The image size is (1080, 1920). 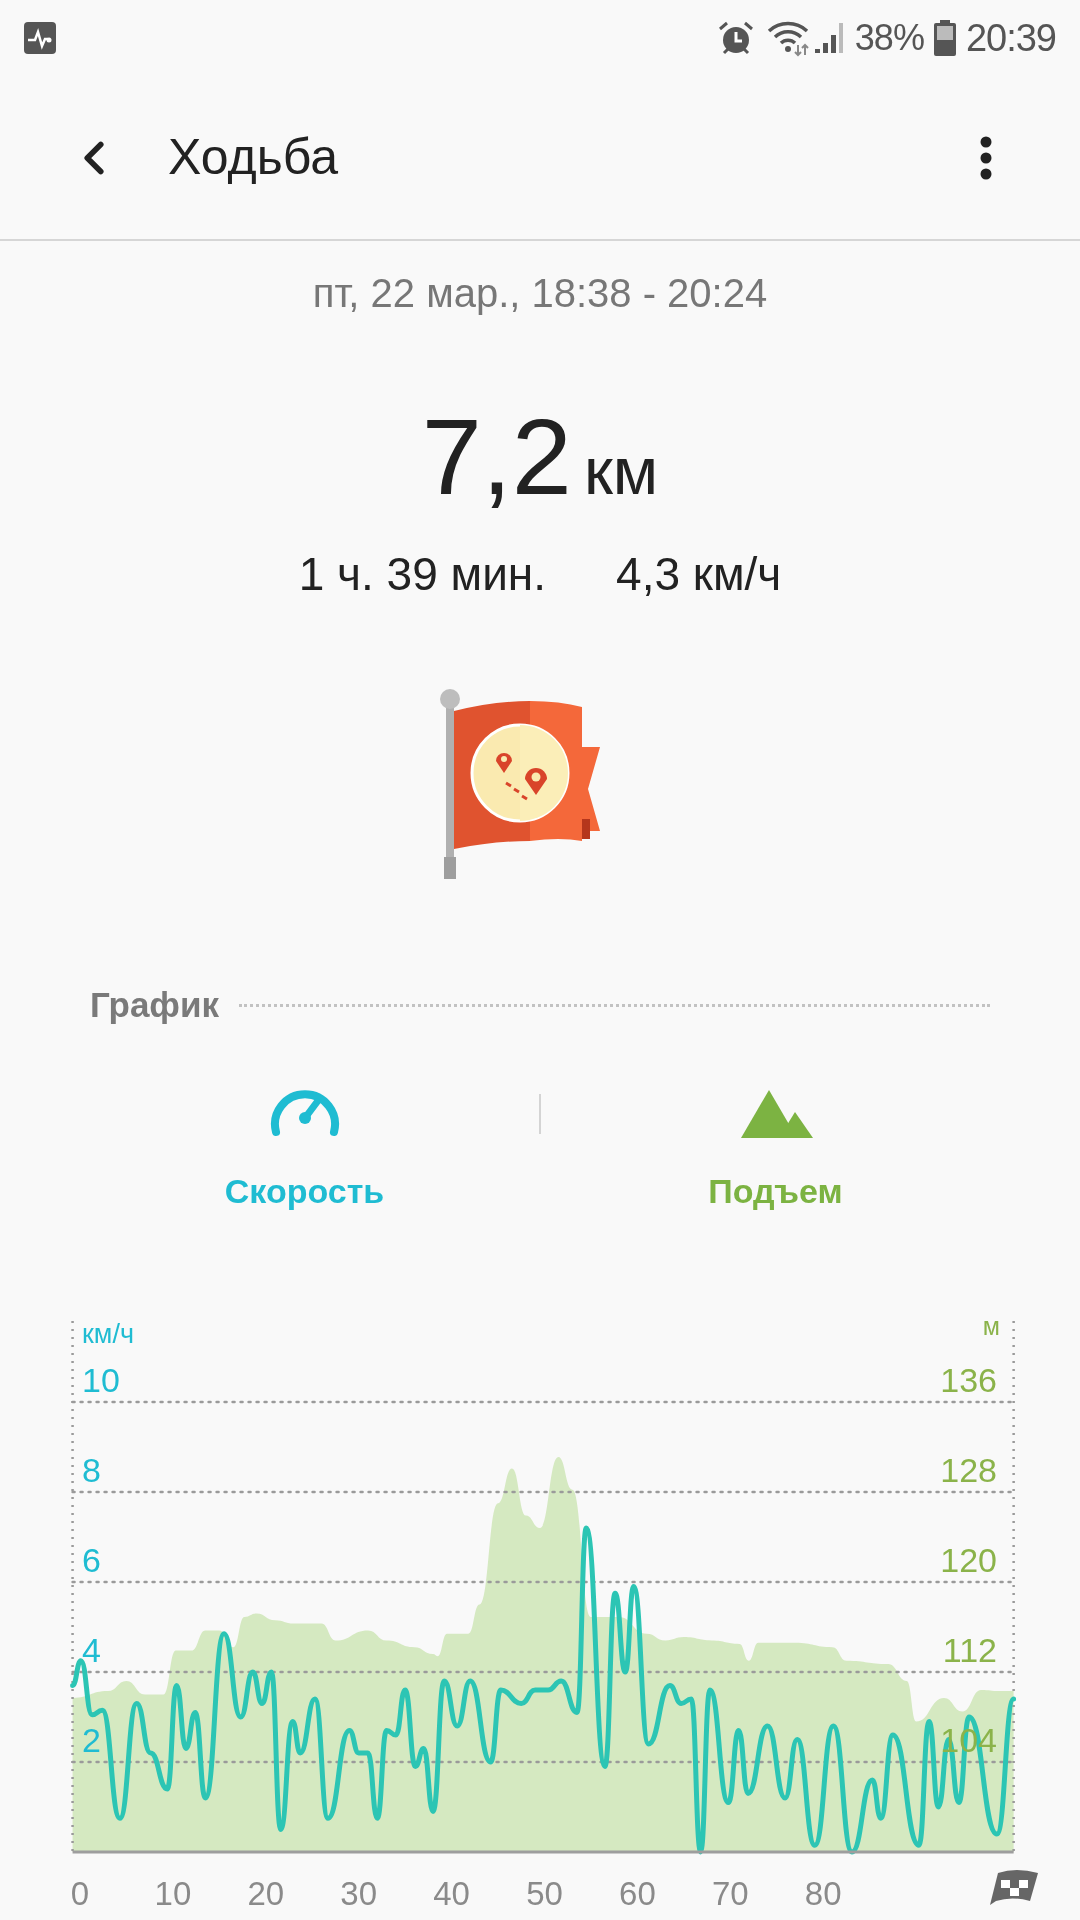 What do you see at coordinates (968, 1560) in the screenshot?
I see `elevation-tick-label: 120` at bounding box center [968, 1560].